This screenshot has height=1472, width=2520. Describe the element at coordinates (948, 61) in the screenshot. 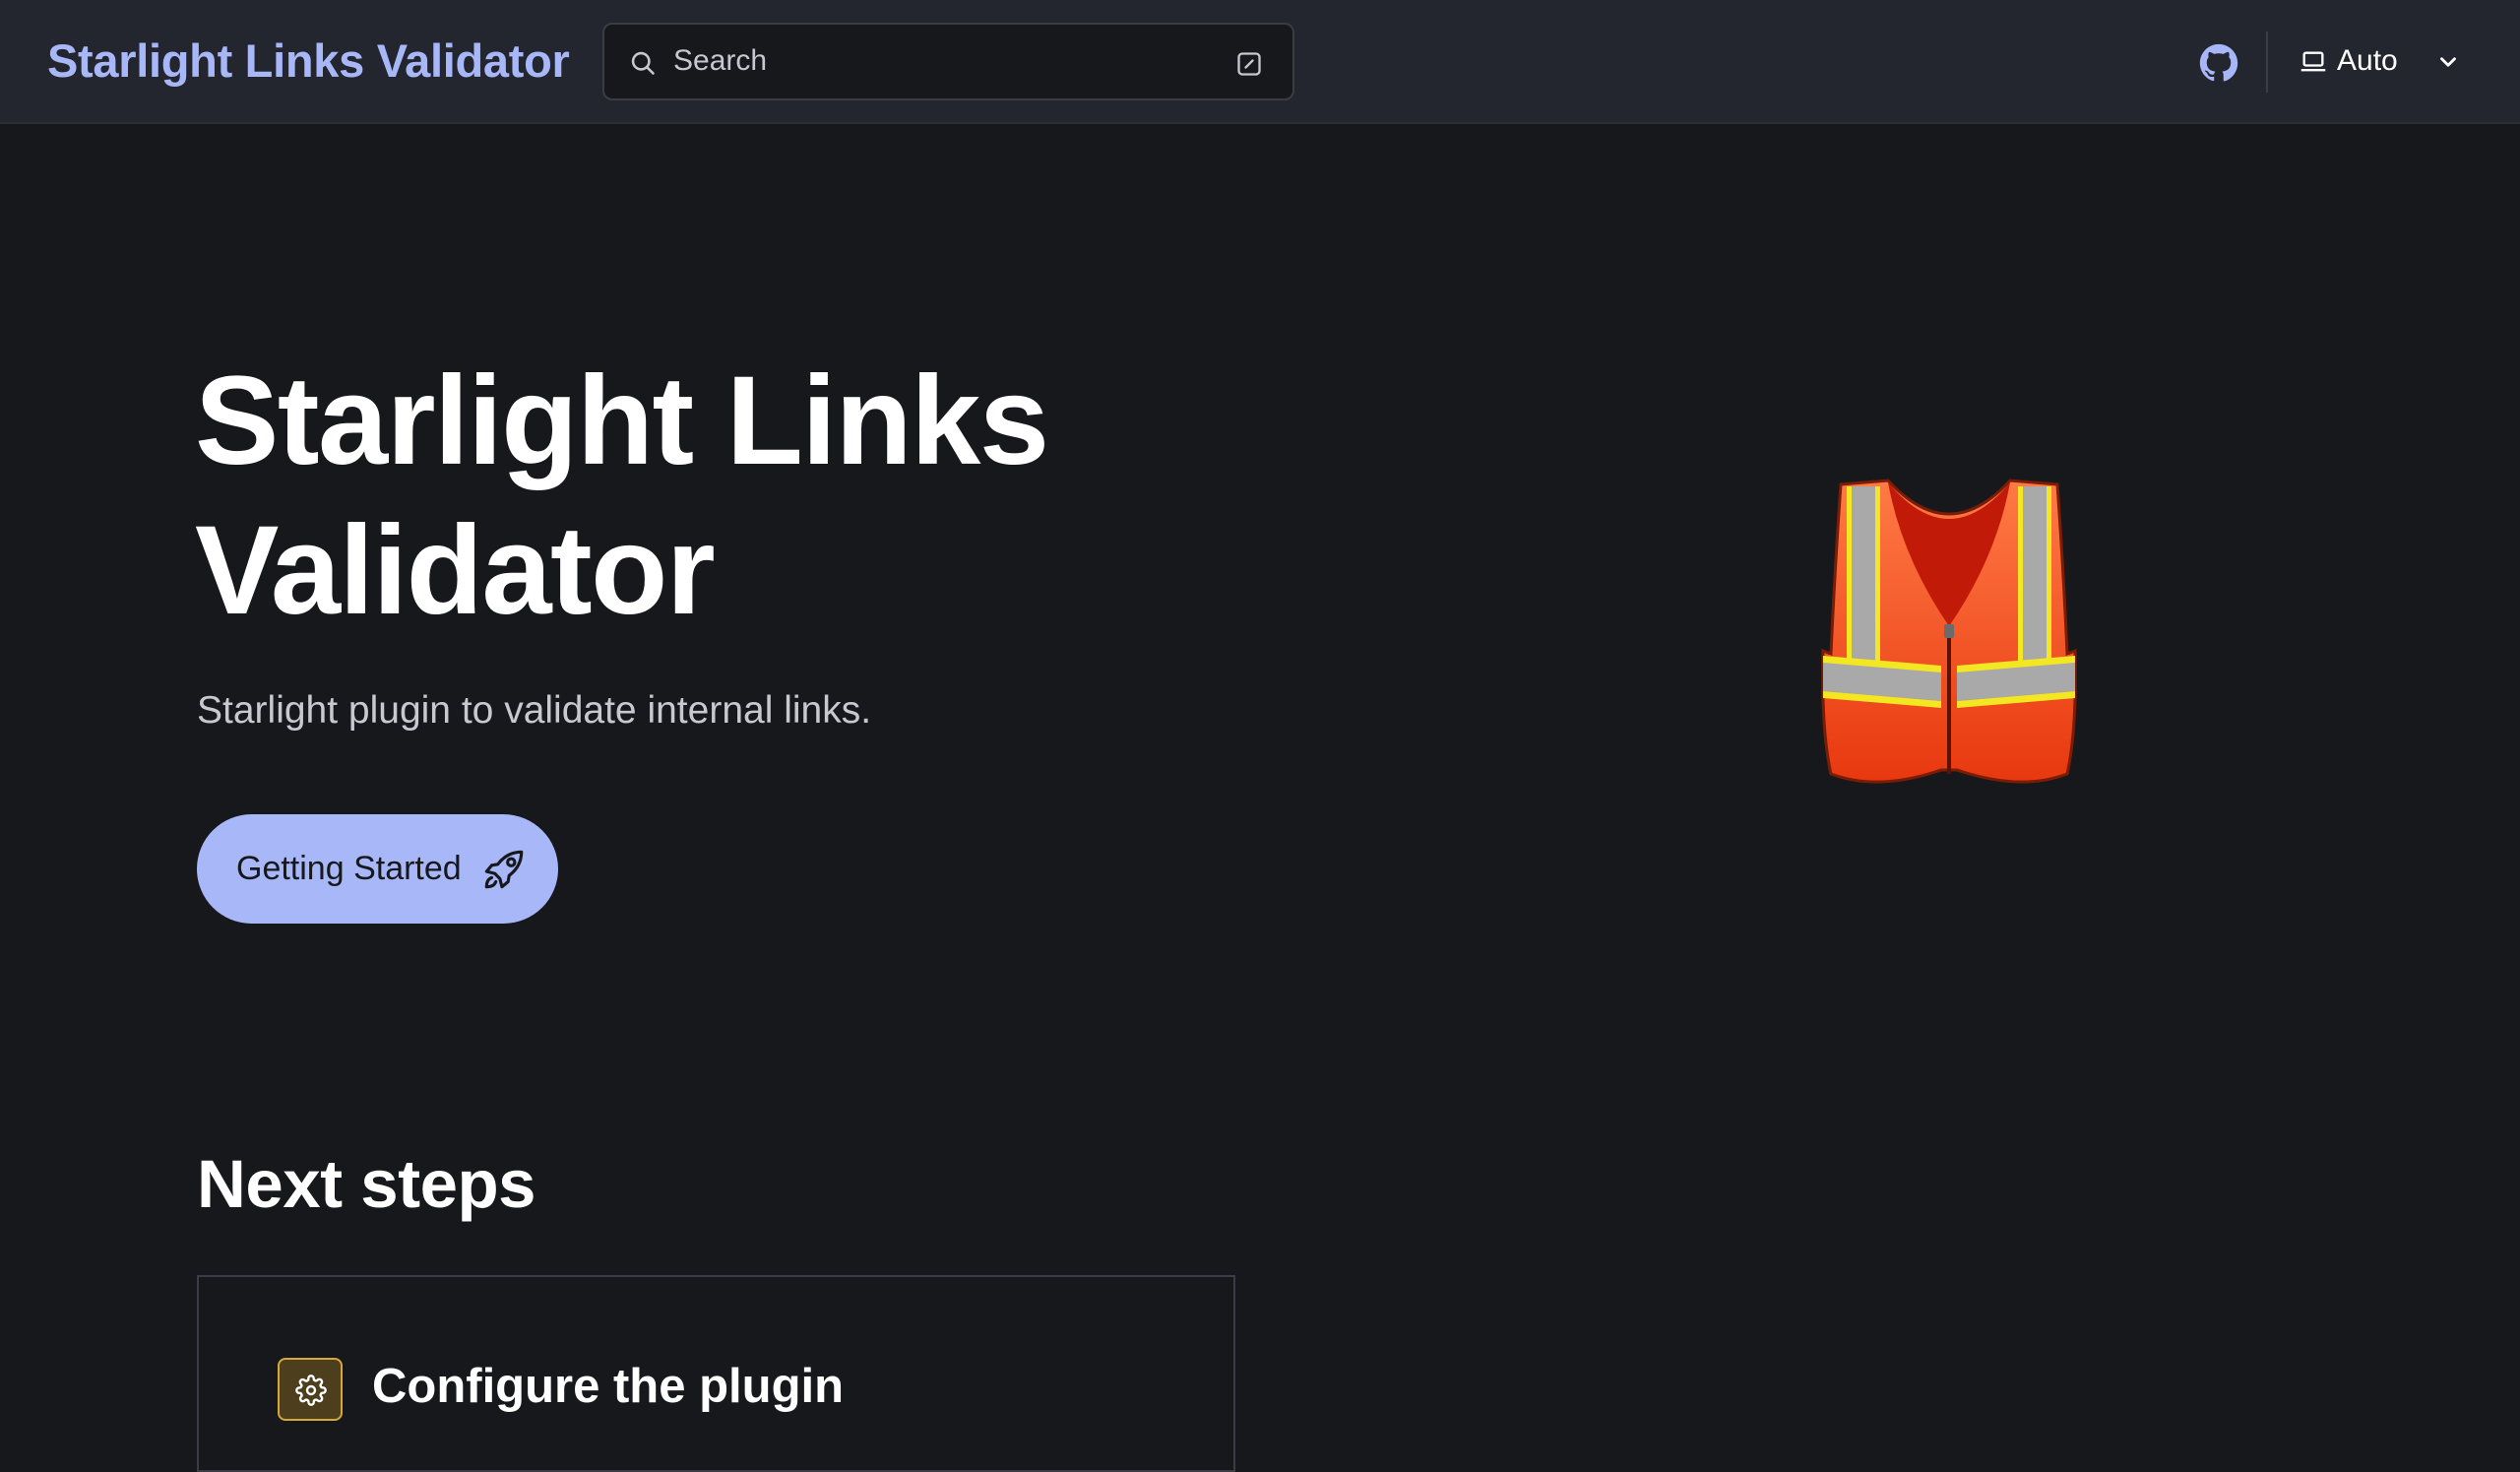

I see `search-button: Search` at that location.